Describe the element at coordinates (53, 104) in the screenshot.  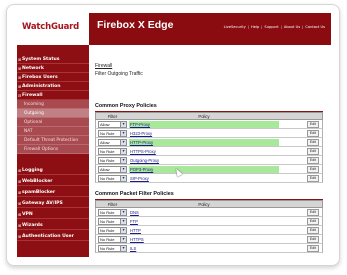
I see `sidebar-subitem-incoming: Incoming` at that location.